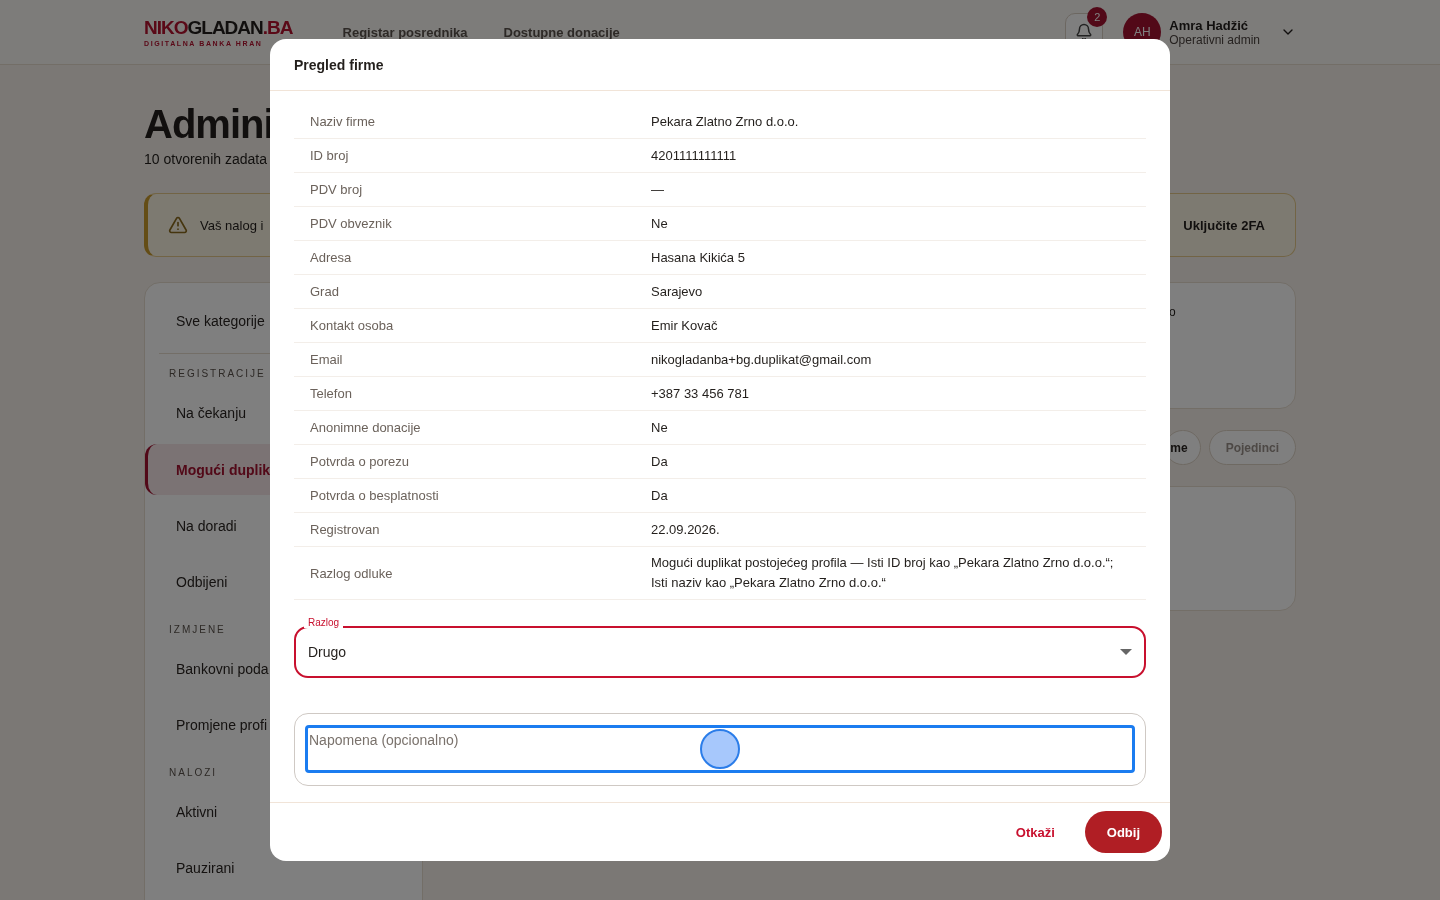  I want to click on detail-label: Telefon, so click(331, 393).